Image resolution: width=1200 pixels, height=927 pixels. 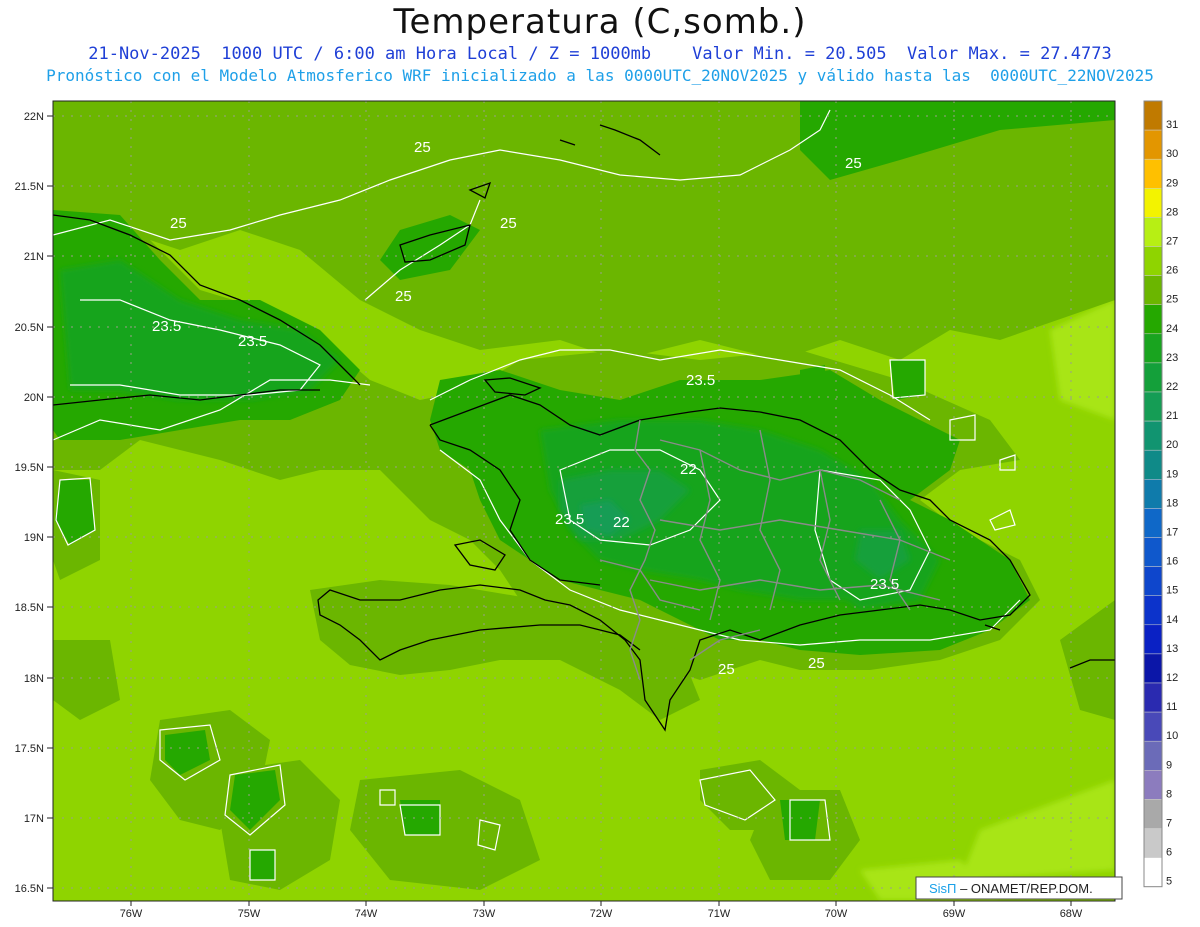 I want to click on colorbar-label: 30, so click(x=1172, y=154).